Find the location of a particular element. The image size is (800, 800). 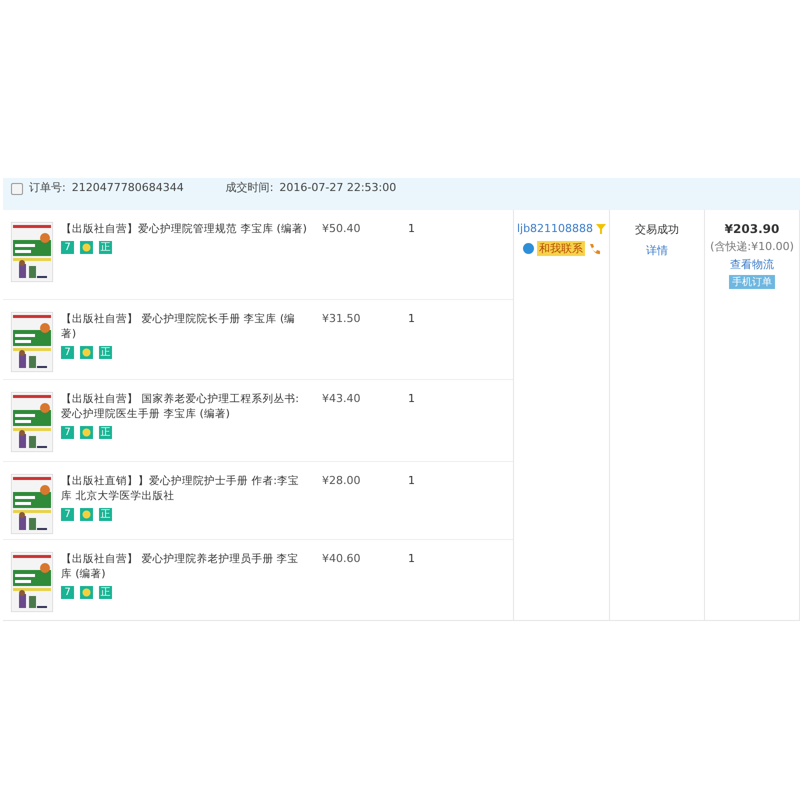

seller-name: ljb821108888 is located at coordinates (555, 228).